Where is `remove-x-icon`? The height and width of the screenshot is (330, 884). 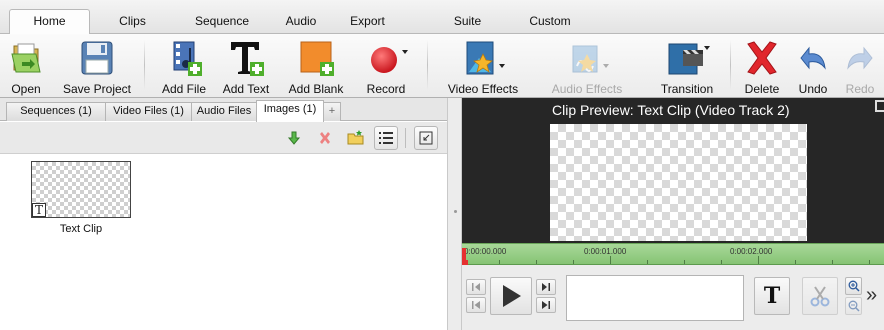 remove-x-icon is located at coordinates (325, 138).